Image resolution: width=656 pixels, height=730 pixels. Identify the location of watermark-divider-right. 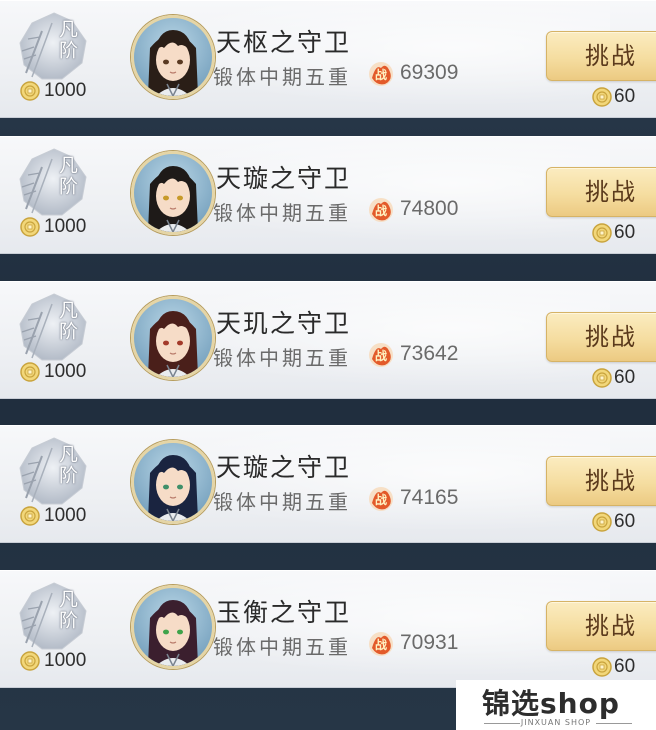
(614, 723).